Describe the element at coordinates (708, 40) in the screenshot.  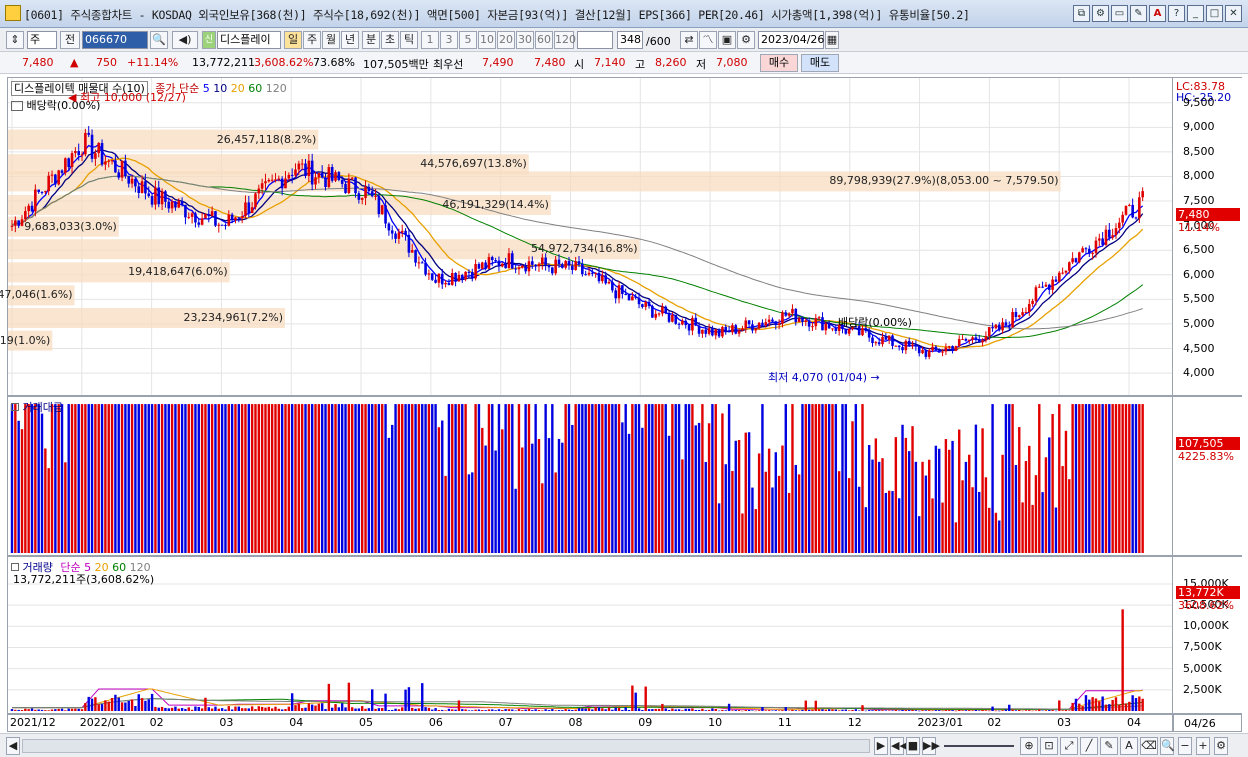
I see `indicator-icon: 〽` at that location.